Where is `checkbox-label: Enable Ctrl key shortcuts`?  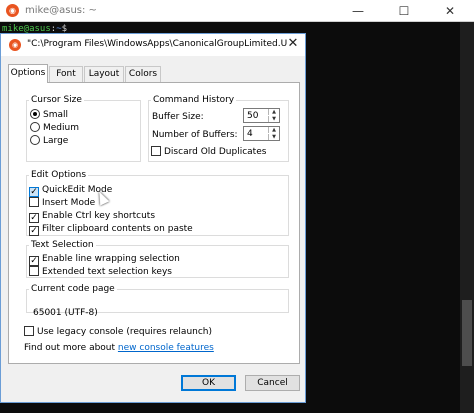 checkbox-label: Enable Ctrl key shortcuts is located at coordinates (99, 216).